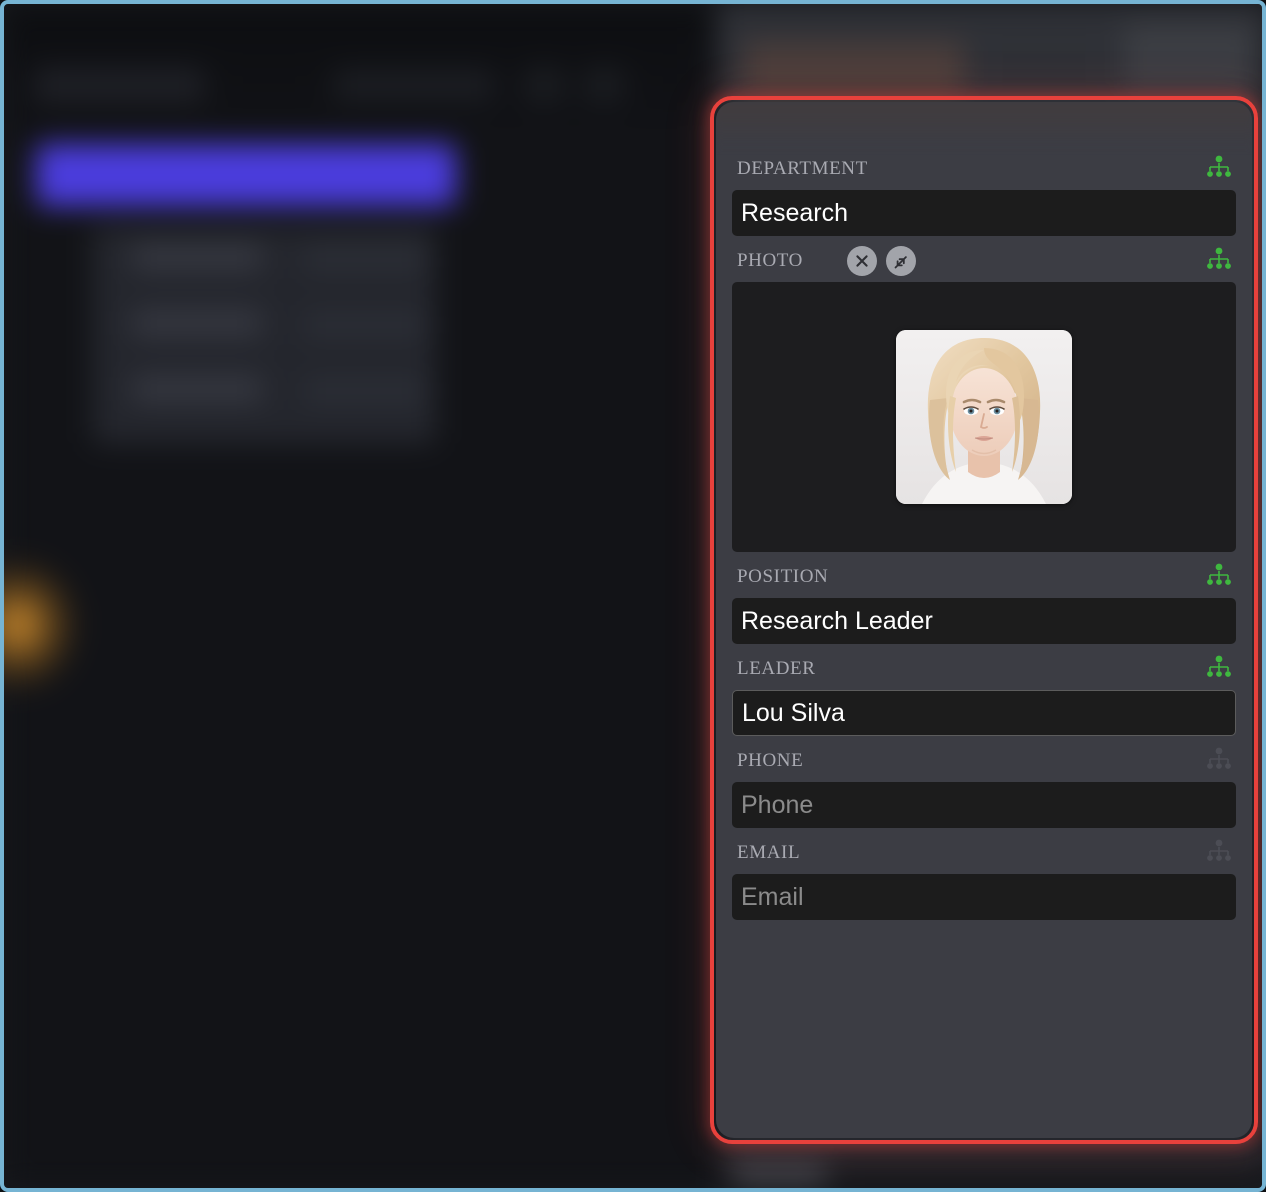 This screenshot has height=1192, width=1266. I want to click on position-input: Research Leader, so click(984, 621).